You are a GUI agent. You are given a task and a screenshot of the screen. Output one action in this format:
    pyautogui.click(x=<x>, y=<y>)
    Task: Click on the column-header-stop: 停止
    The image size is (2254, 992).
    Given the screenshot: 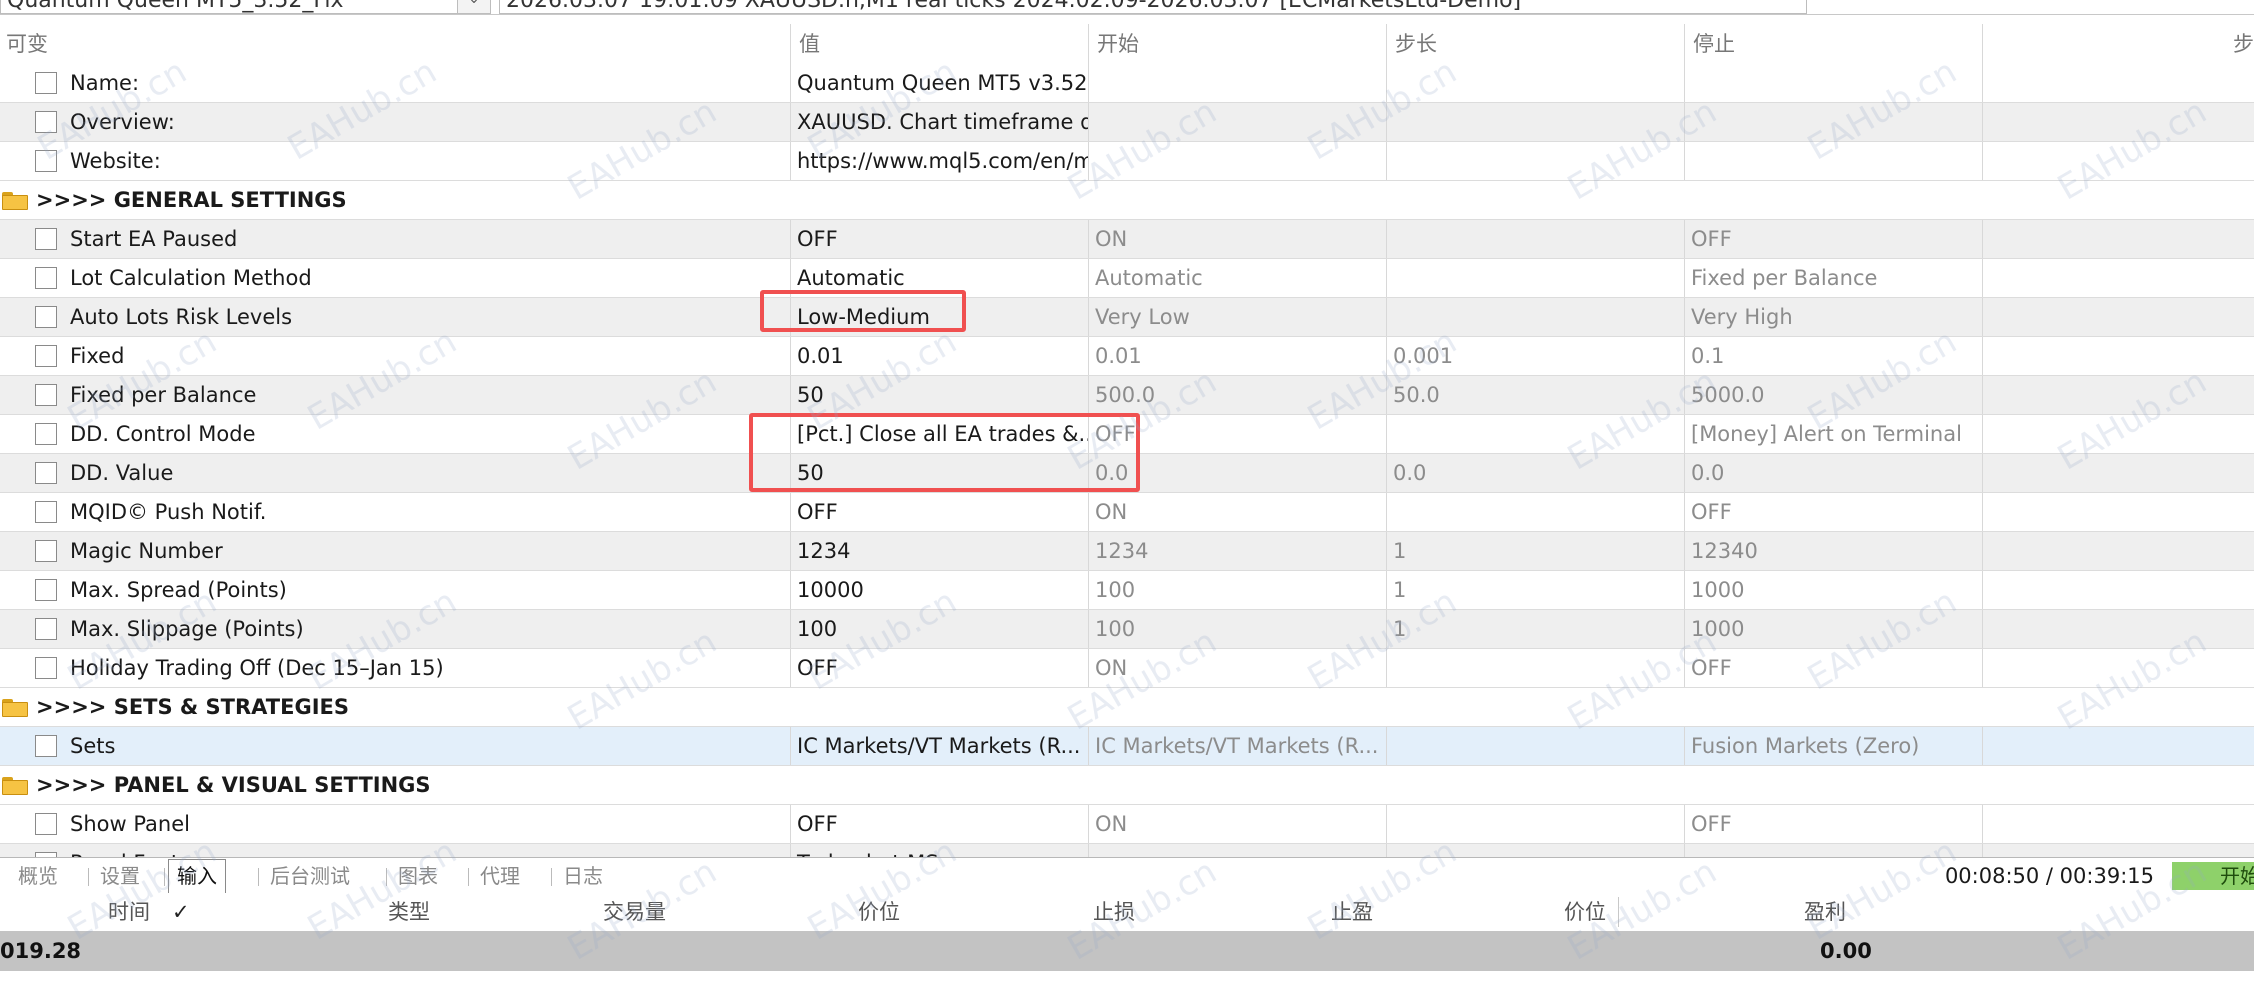 What is the action you would take?
    pyautogui.click(x=1833, y=44)
    